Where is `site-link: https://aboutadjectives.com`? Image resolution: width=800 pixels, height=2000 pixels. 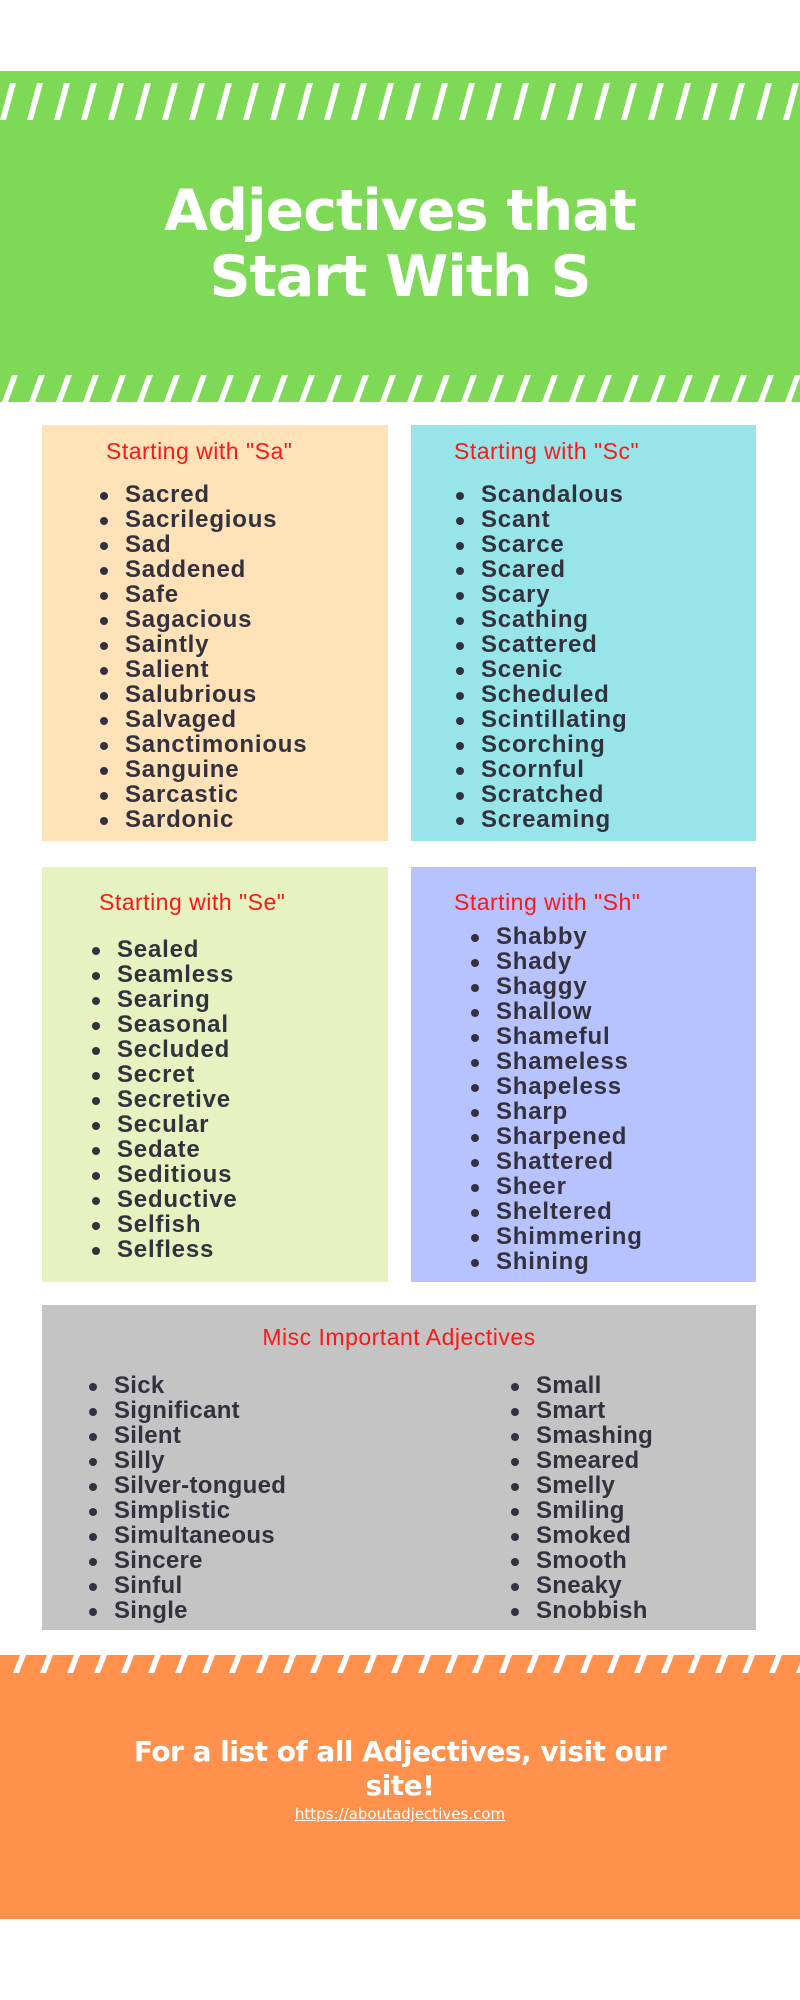 site-link: https://aboutadjectives.com is located at coordinates (400, 1814).